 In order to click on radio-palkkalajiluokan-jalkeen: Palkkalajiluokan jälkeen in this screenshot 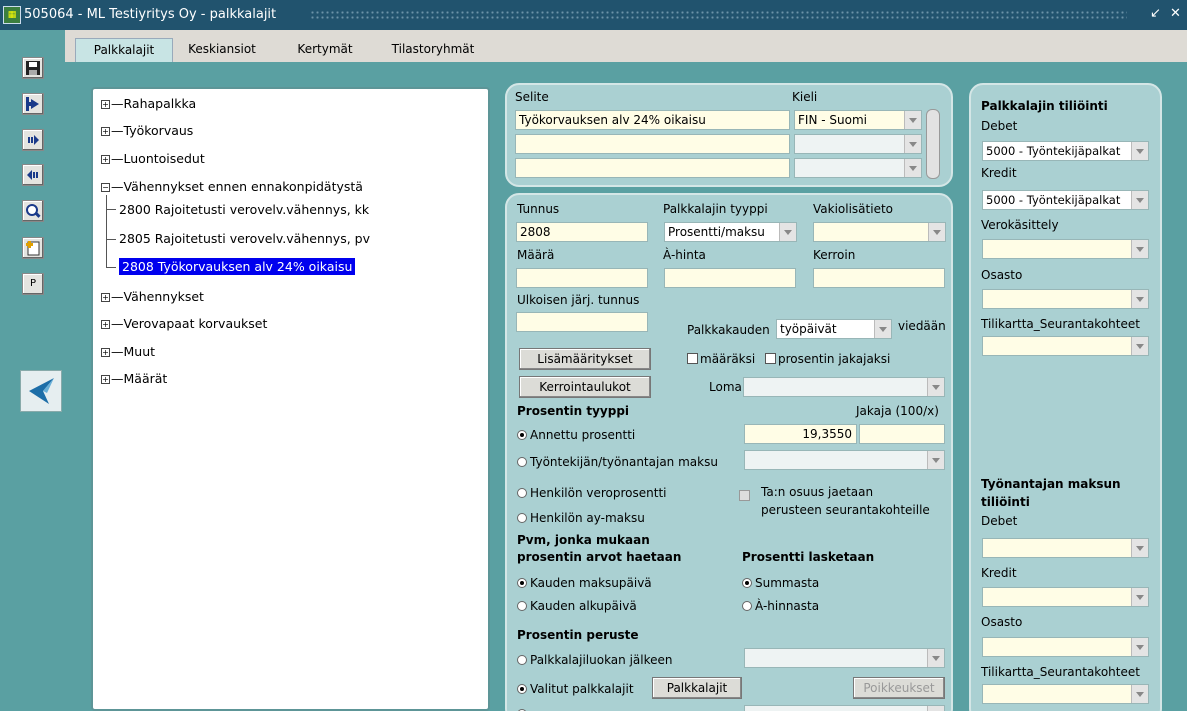, I will do `click(595, 660)`.